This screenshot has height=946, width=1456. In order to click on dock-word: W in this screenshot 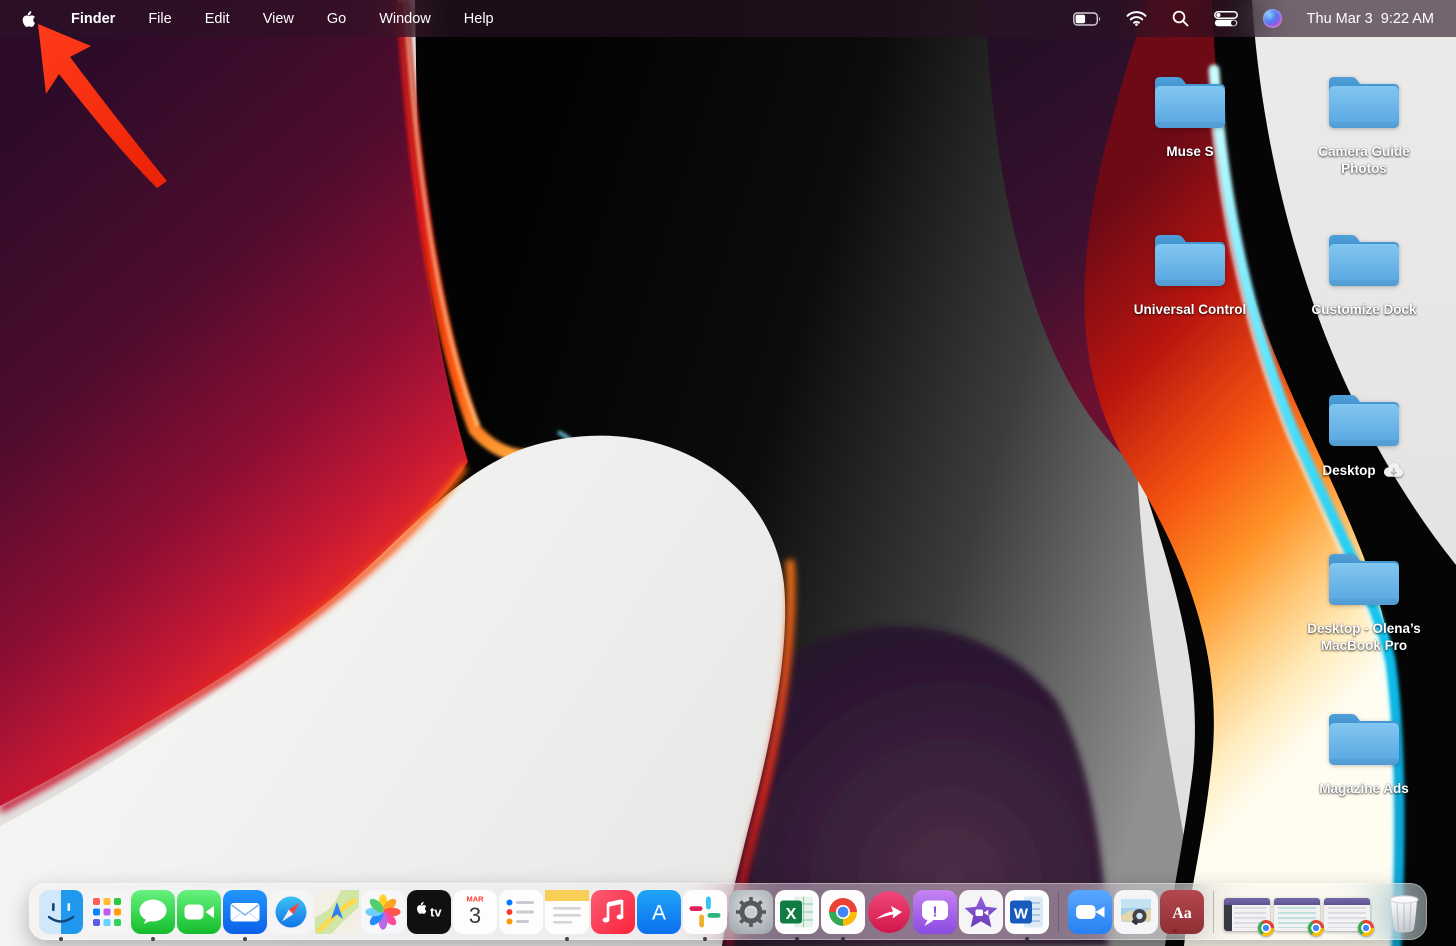, I will do `click(1027, 915)`.